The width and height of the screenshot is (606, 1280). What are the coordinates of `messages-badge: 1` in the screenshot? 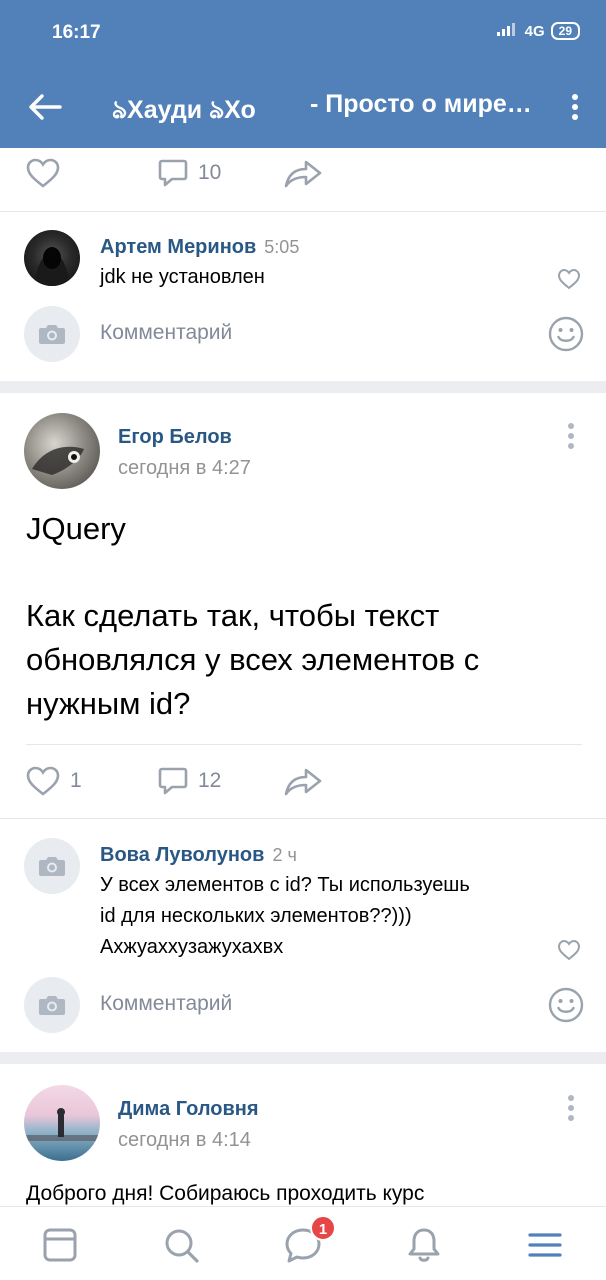 It's located at (323, 1228).